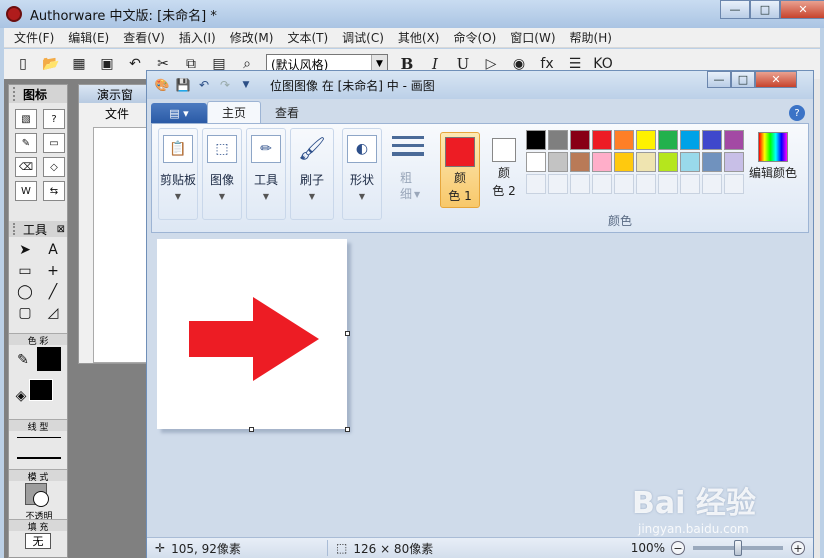 The height and width of the screenshot is (558, 824). What do you see at coordinates (179, 113) in the screenshot?
I see `paint-menu-button: ▤ ▾` at bounding box center [179, 113].